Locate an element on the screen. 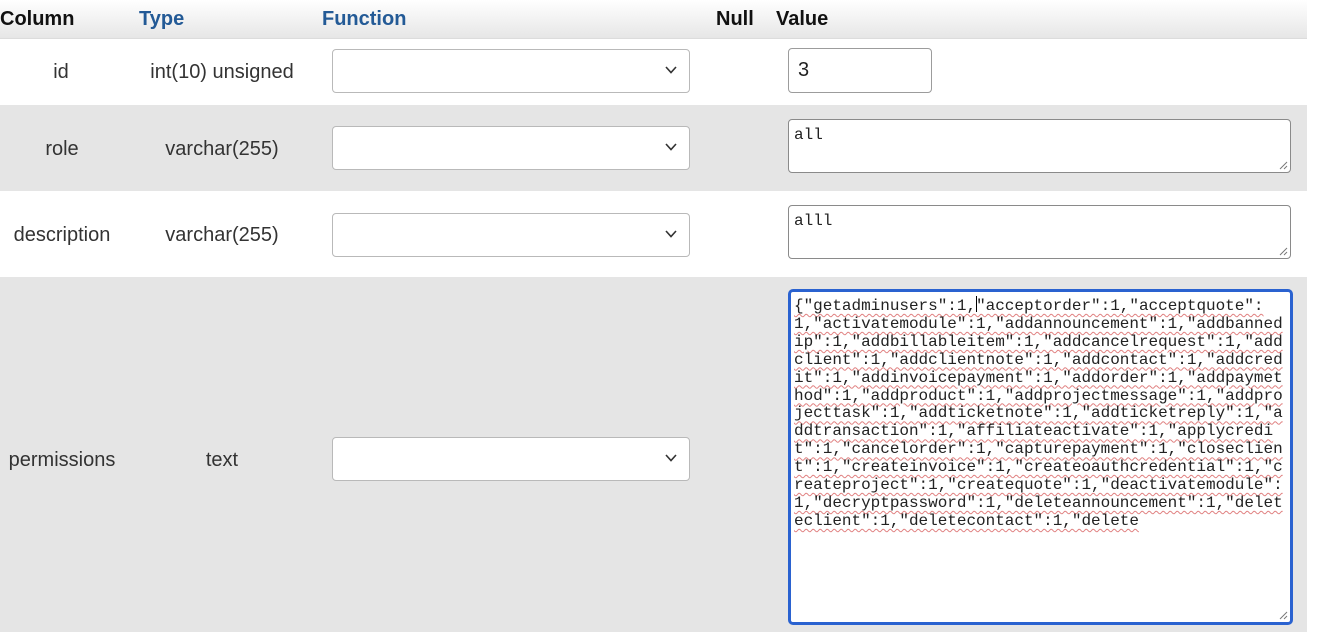 Image resolution: width=1320 pixels, height=632 pixels. table-row-id: id int(10) unsigned is located at coordinates (653, 72).